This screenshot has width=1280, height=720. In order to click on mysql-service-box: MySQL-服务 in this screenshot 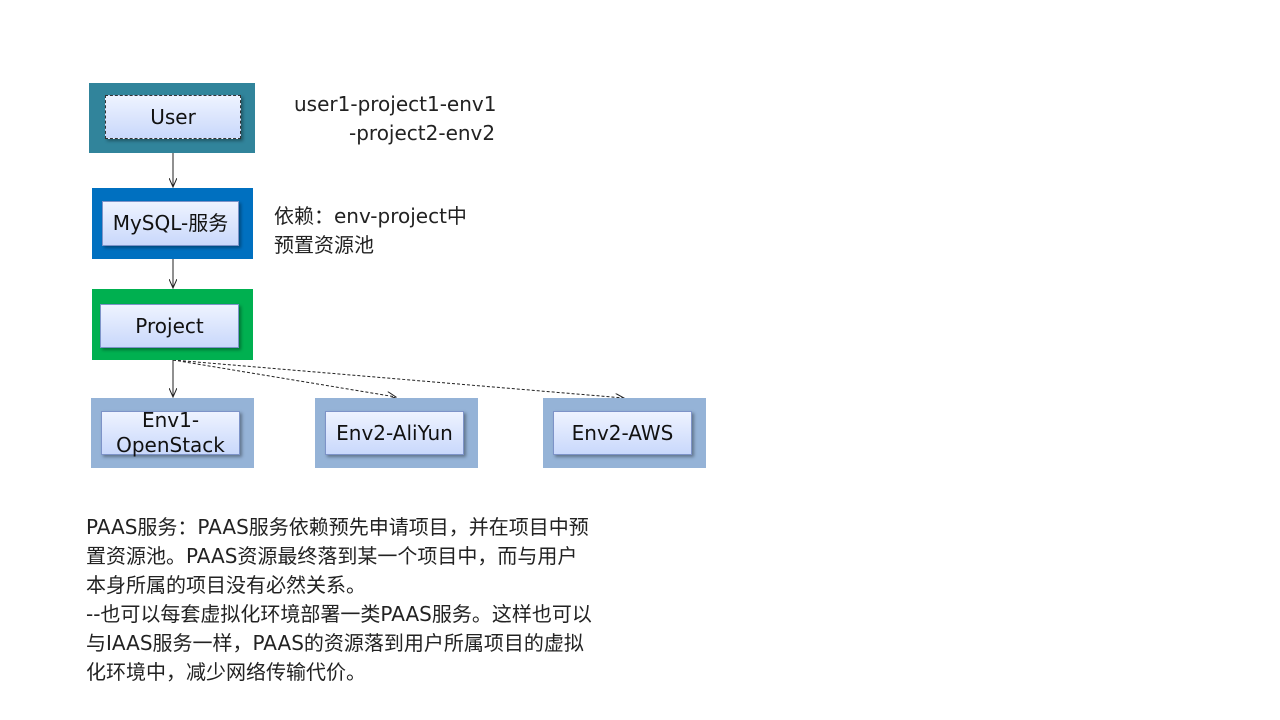, I will do `click(172, 223)`.